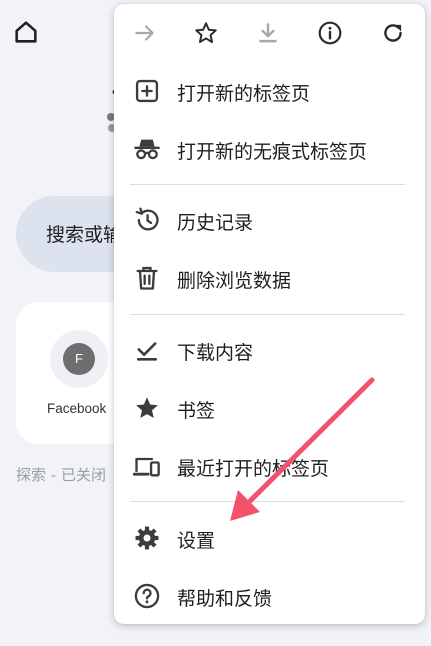  I want to click on menu-item-label: 历史记录, so click(215, 223).